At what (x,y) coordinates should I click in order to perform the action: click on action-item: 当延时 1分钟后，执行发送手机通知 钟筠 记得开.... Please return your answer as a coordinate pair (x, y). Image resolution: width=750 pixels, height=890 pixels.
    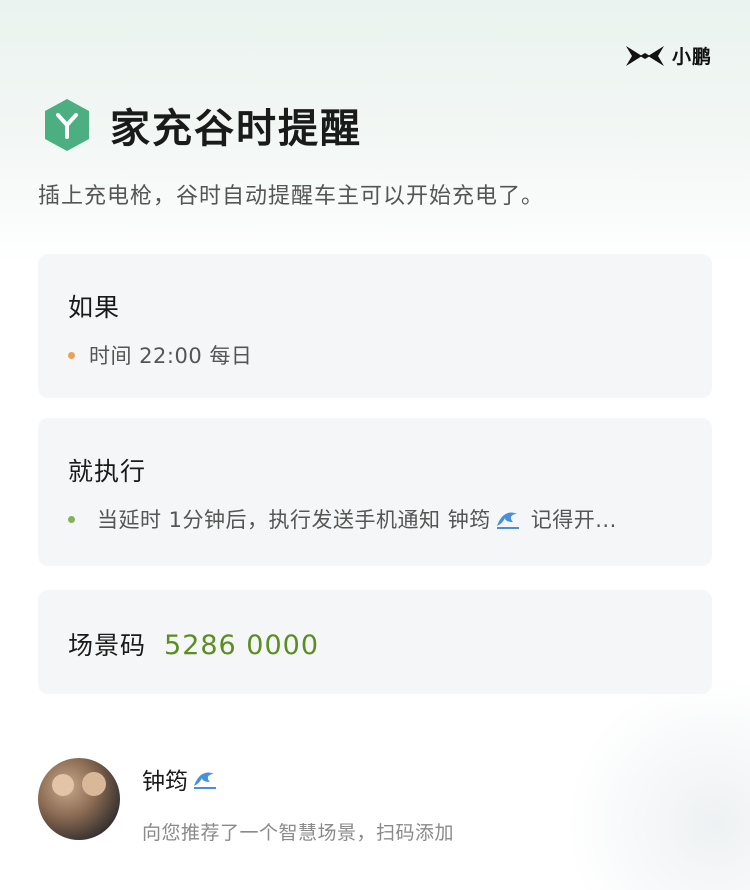
    Looking at the image, I should click on (342, 519).